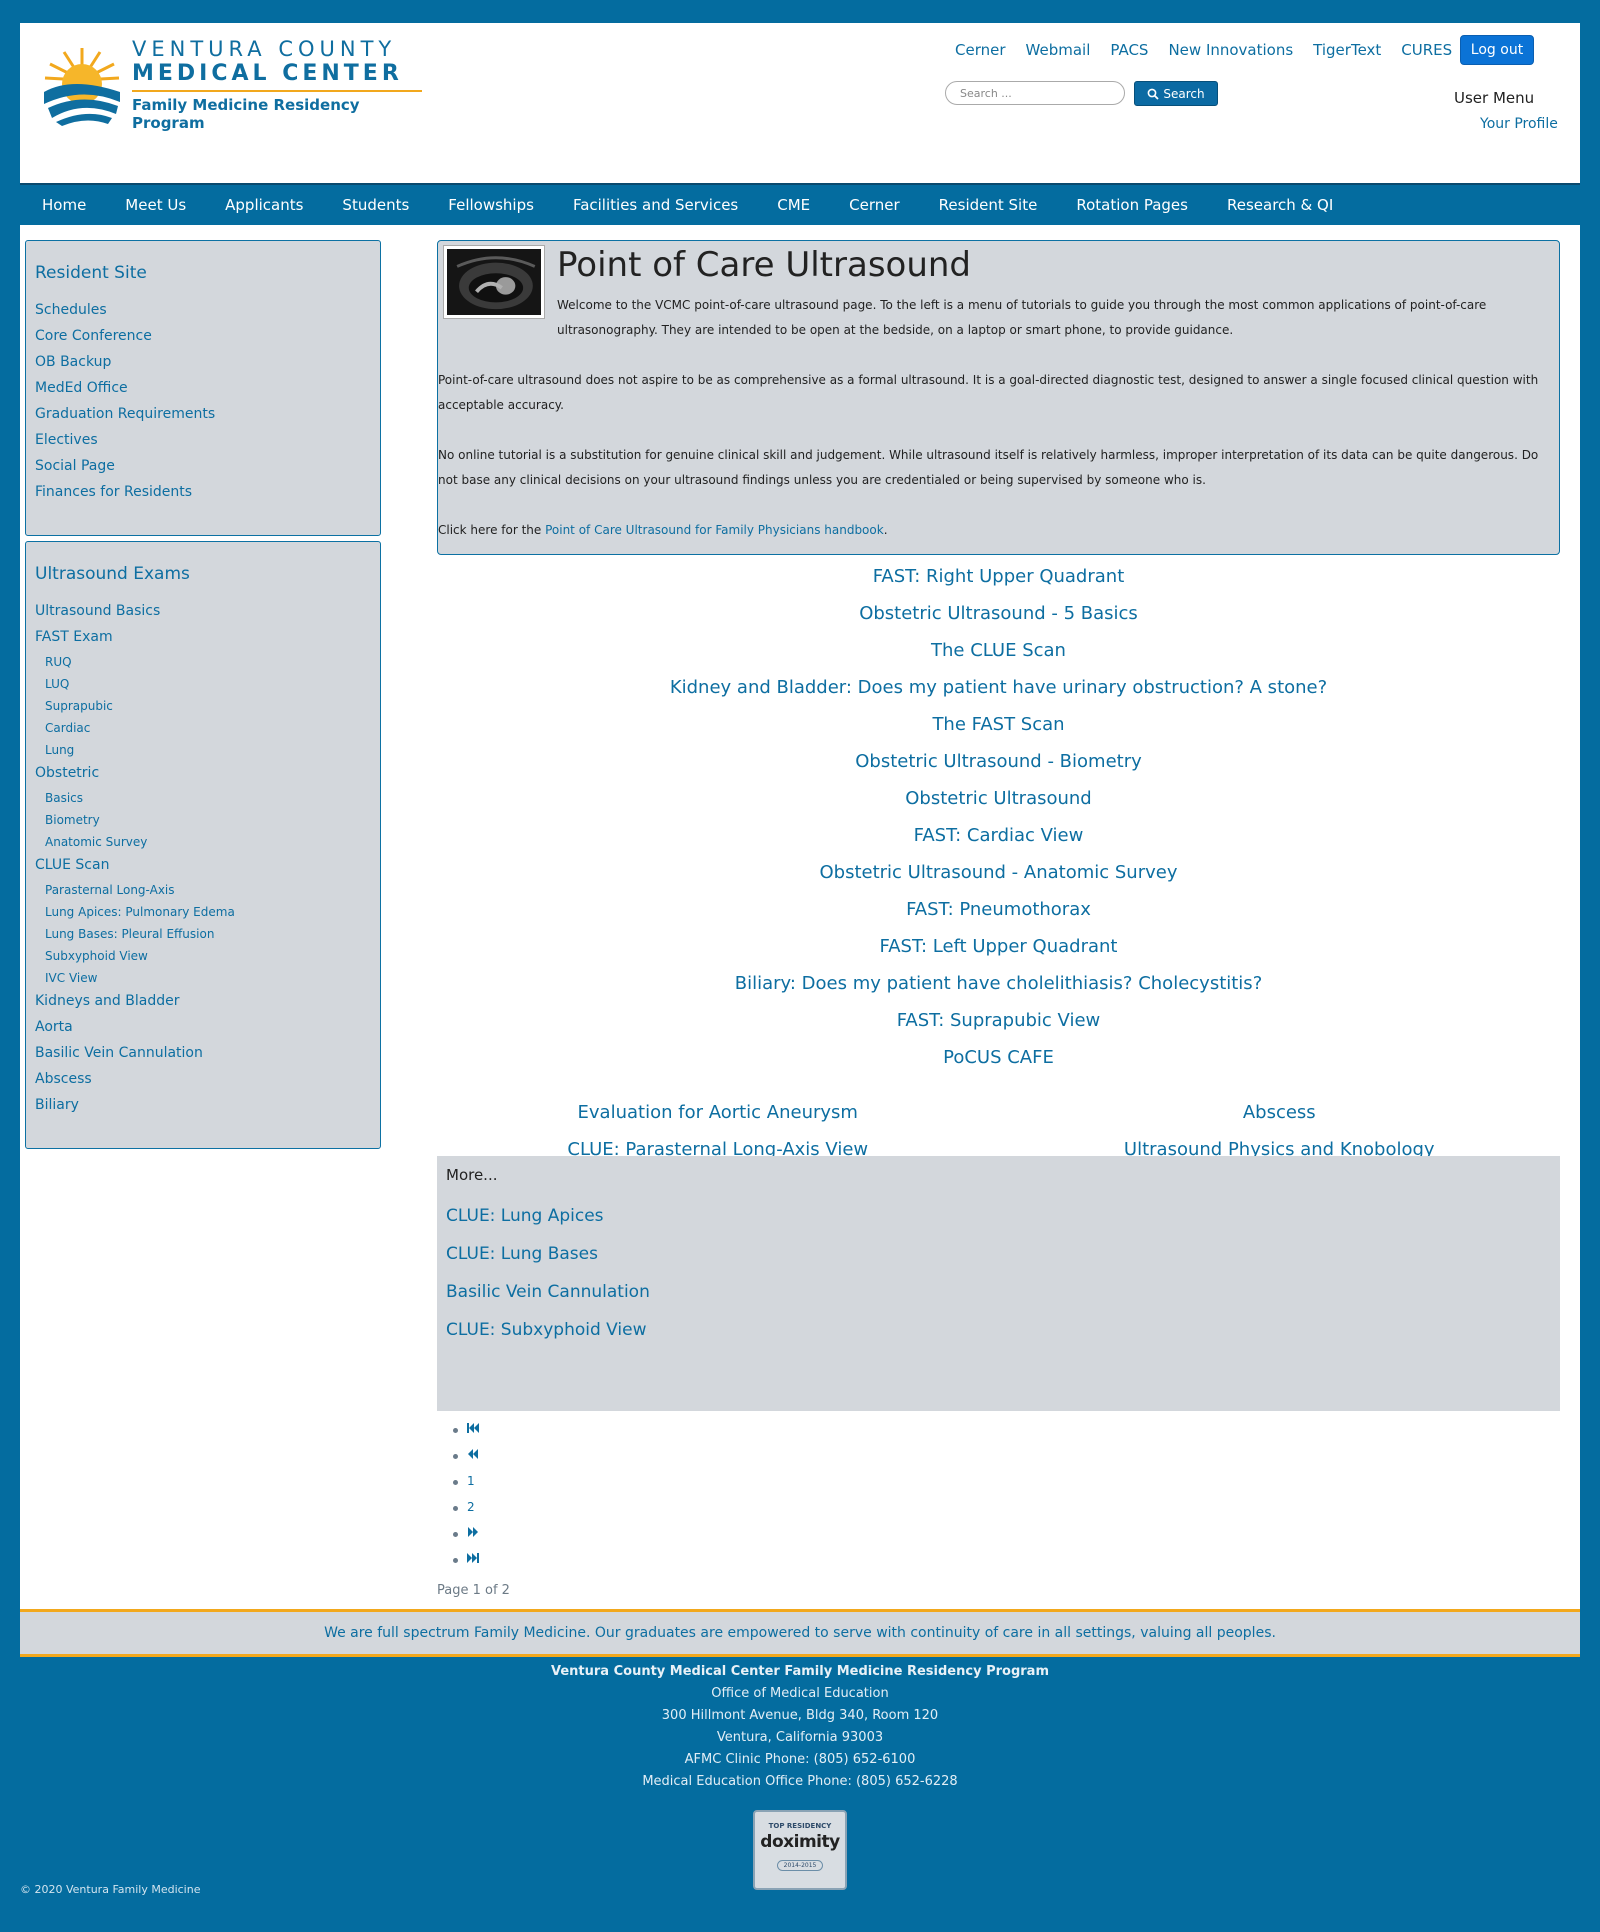 The image size is (1600, 1932). Describe the element at coordinates (718, 1112) in the screenshot. I see `featured-link: Evaluation for Aortic Aneurysm` at that location.